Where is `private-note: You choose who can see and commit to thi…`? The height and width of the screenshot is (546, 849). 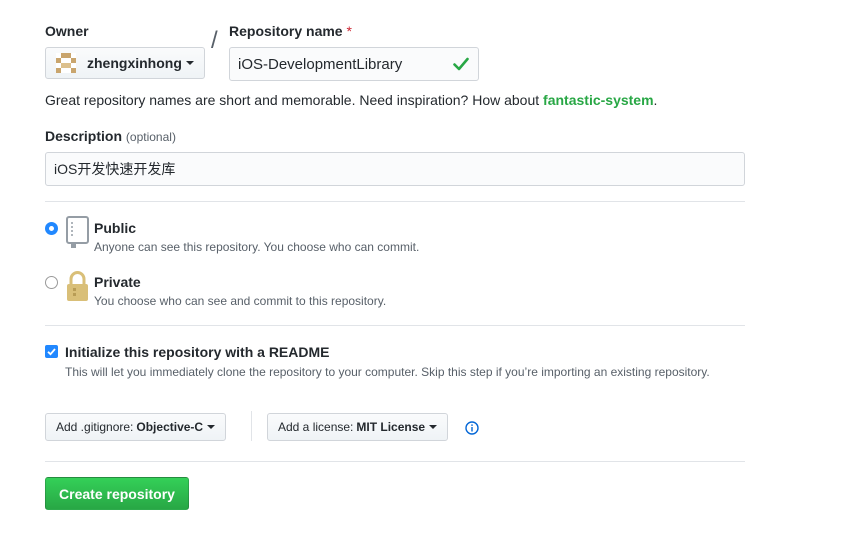 private-note: You choose who can see and commit to thi… is located at coordinates (240, 301).